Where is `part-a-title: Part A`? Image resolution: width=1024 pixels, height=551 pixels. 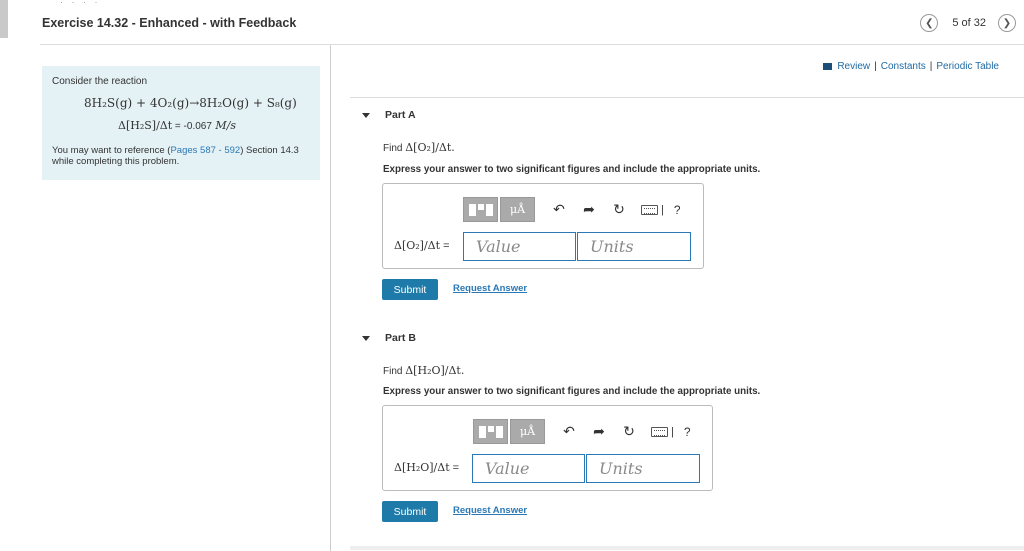 part-a-title: Part A is located at coordinates (400, 115).